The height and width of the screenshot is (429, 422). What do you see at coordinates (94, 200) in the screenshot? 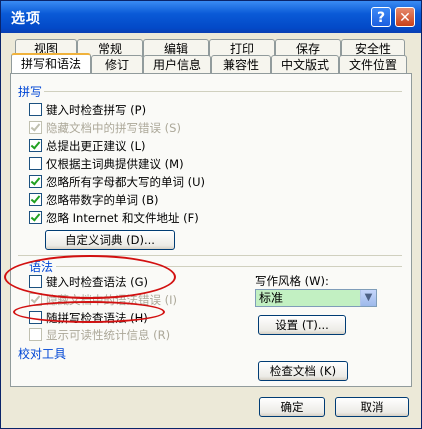
I see `ignore-words-with-numbers: 忽略带数字的单词 (B)` at bounding box center [94, 200].